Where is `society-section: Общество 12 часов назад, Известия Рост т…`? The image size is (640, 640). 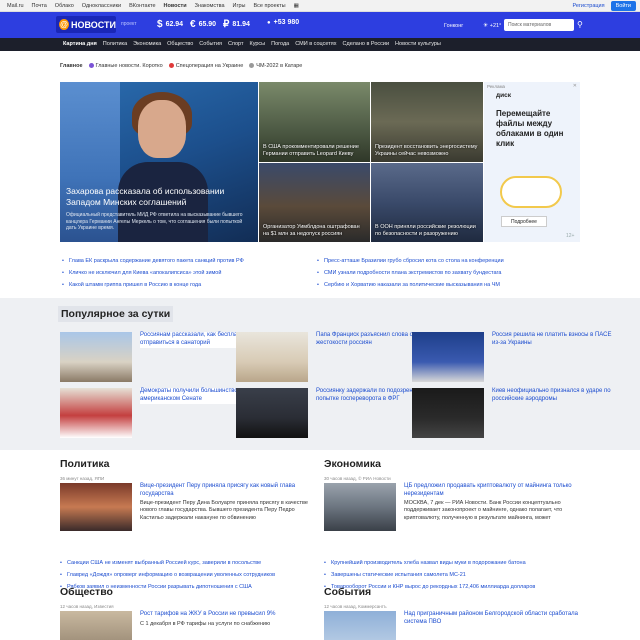 society-section: Общество 12 часов назад, Известия Рост т… is located at coordinates (188, 613).